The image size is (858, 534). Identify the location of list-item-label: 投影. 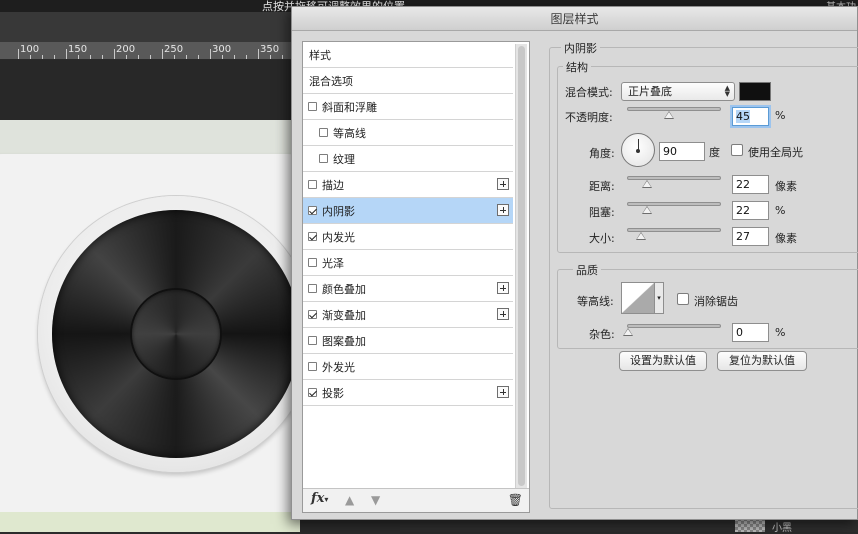
(333, 393).